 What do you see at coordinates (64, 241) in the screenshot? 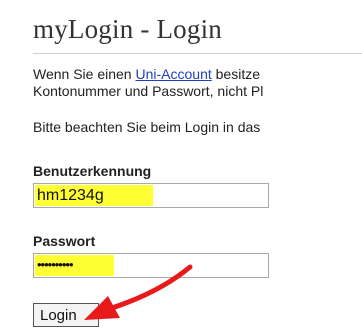
I see `password-label: Passwort` at bounding box center [64, 241].